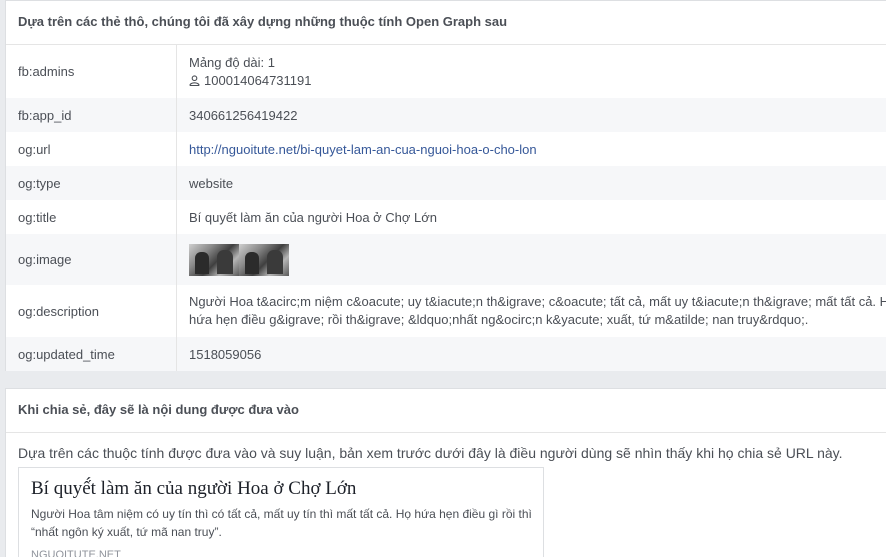  What do you see at coordinates (91, 217) in the screenshot?
I see `property-key: og:title` at bounding box center [91, 217].